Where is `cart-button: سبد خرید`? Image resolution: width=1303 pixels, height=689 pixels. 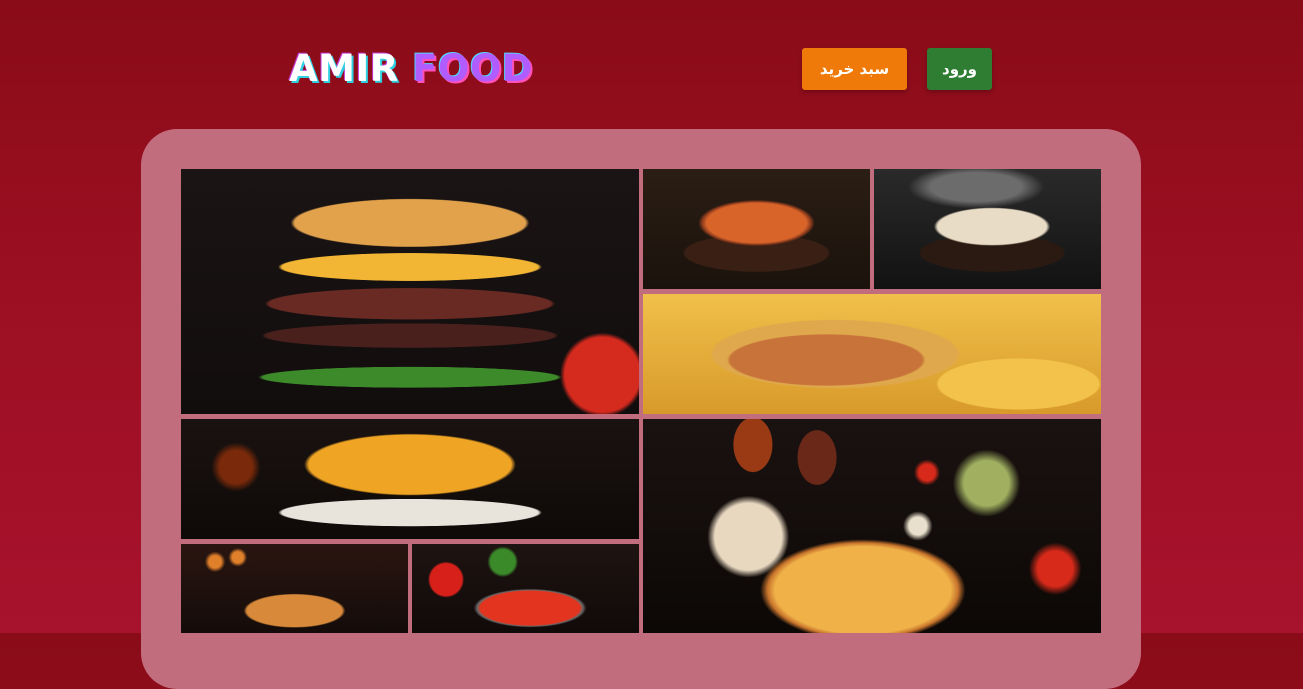
cart-button: سبد خرید is located at coordinates (854, 69).